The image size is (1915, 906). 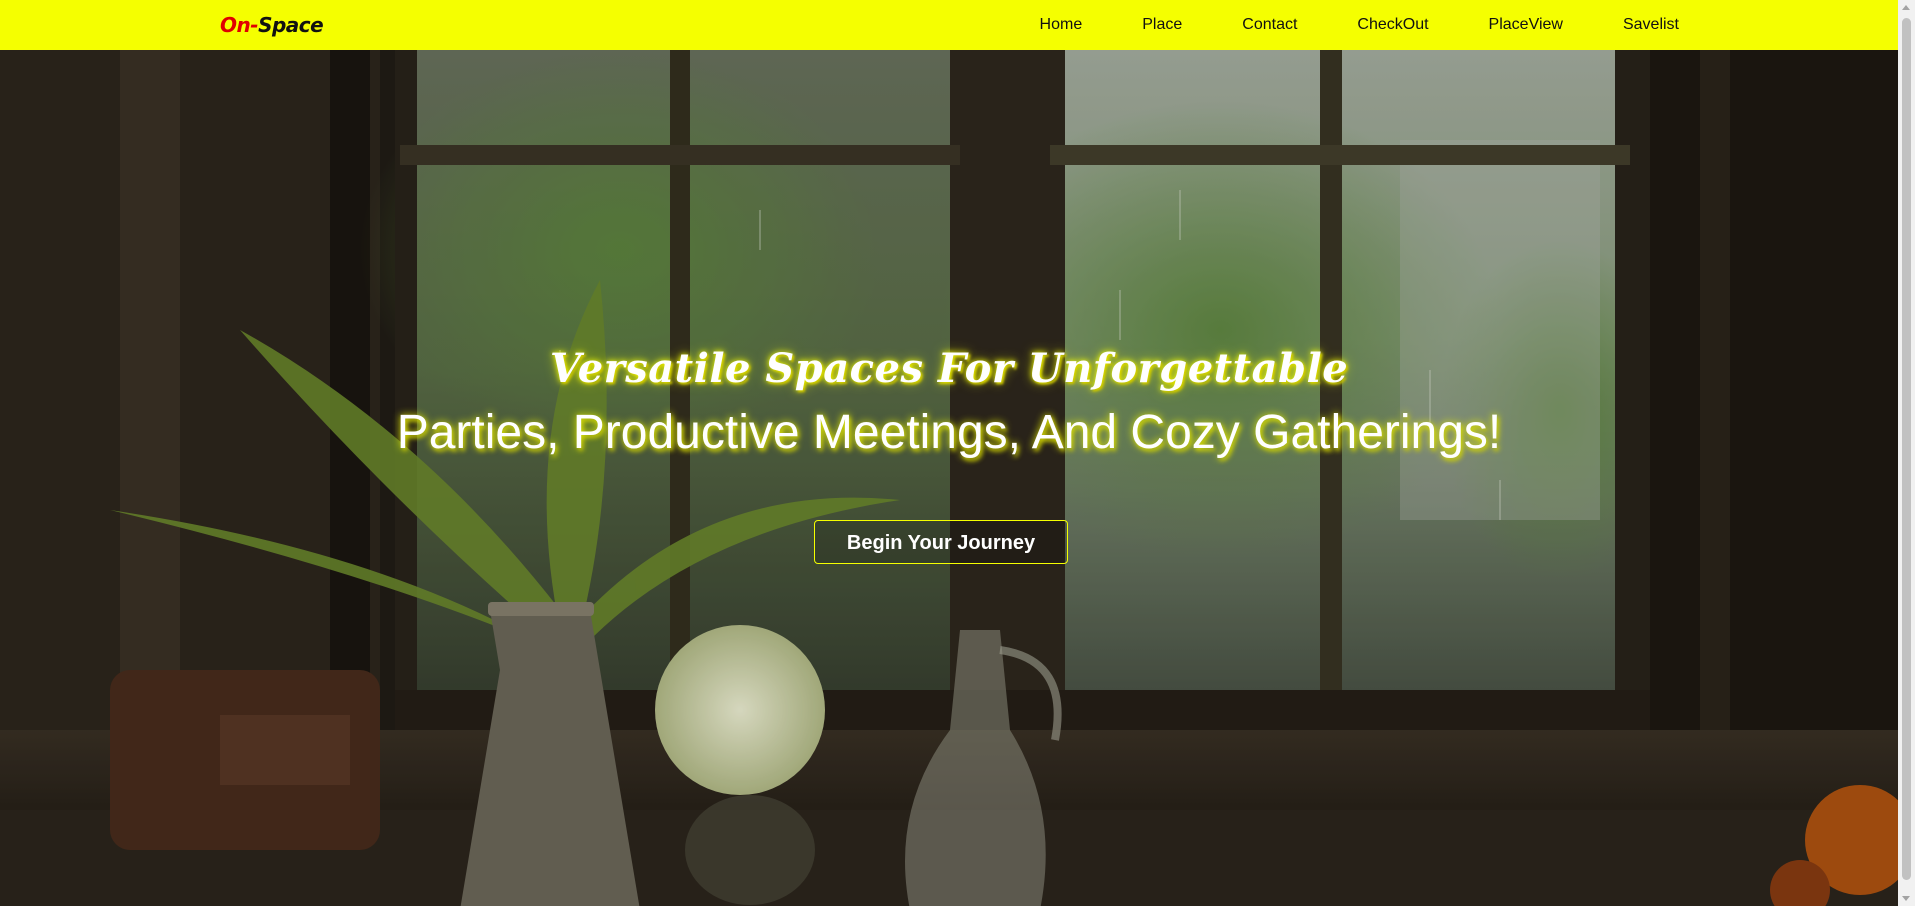 What do you see at coordinates (1651, 25) in the screenshot?
I see `nav-link-savelist: Savelist` at bounding box center [1651, 25].